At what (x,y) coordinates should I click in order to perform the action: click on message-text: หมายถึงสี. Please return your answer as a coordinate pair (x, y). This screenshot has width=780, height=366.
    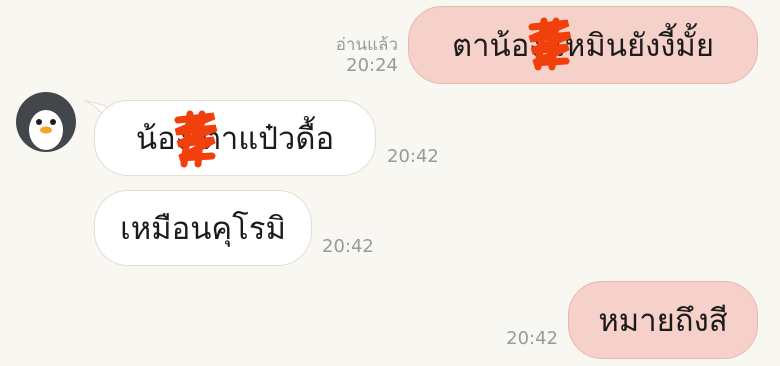
    Looking at the image, I should click on (663, 321).